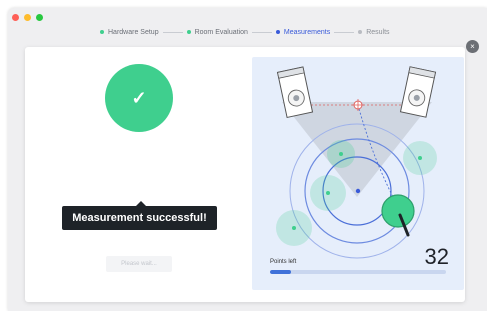  I want to click on success-check-icon: ✓, so click(139, 98).